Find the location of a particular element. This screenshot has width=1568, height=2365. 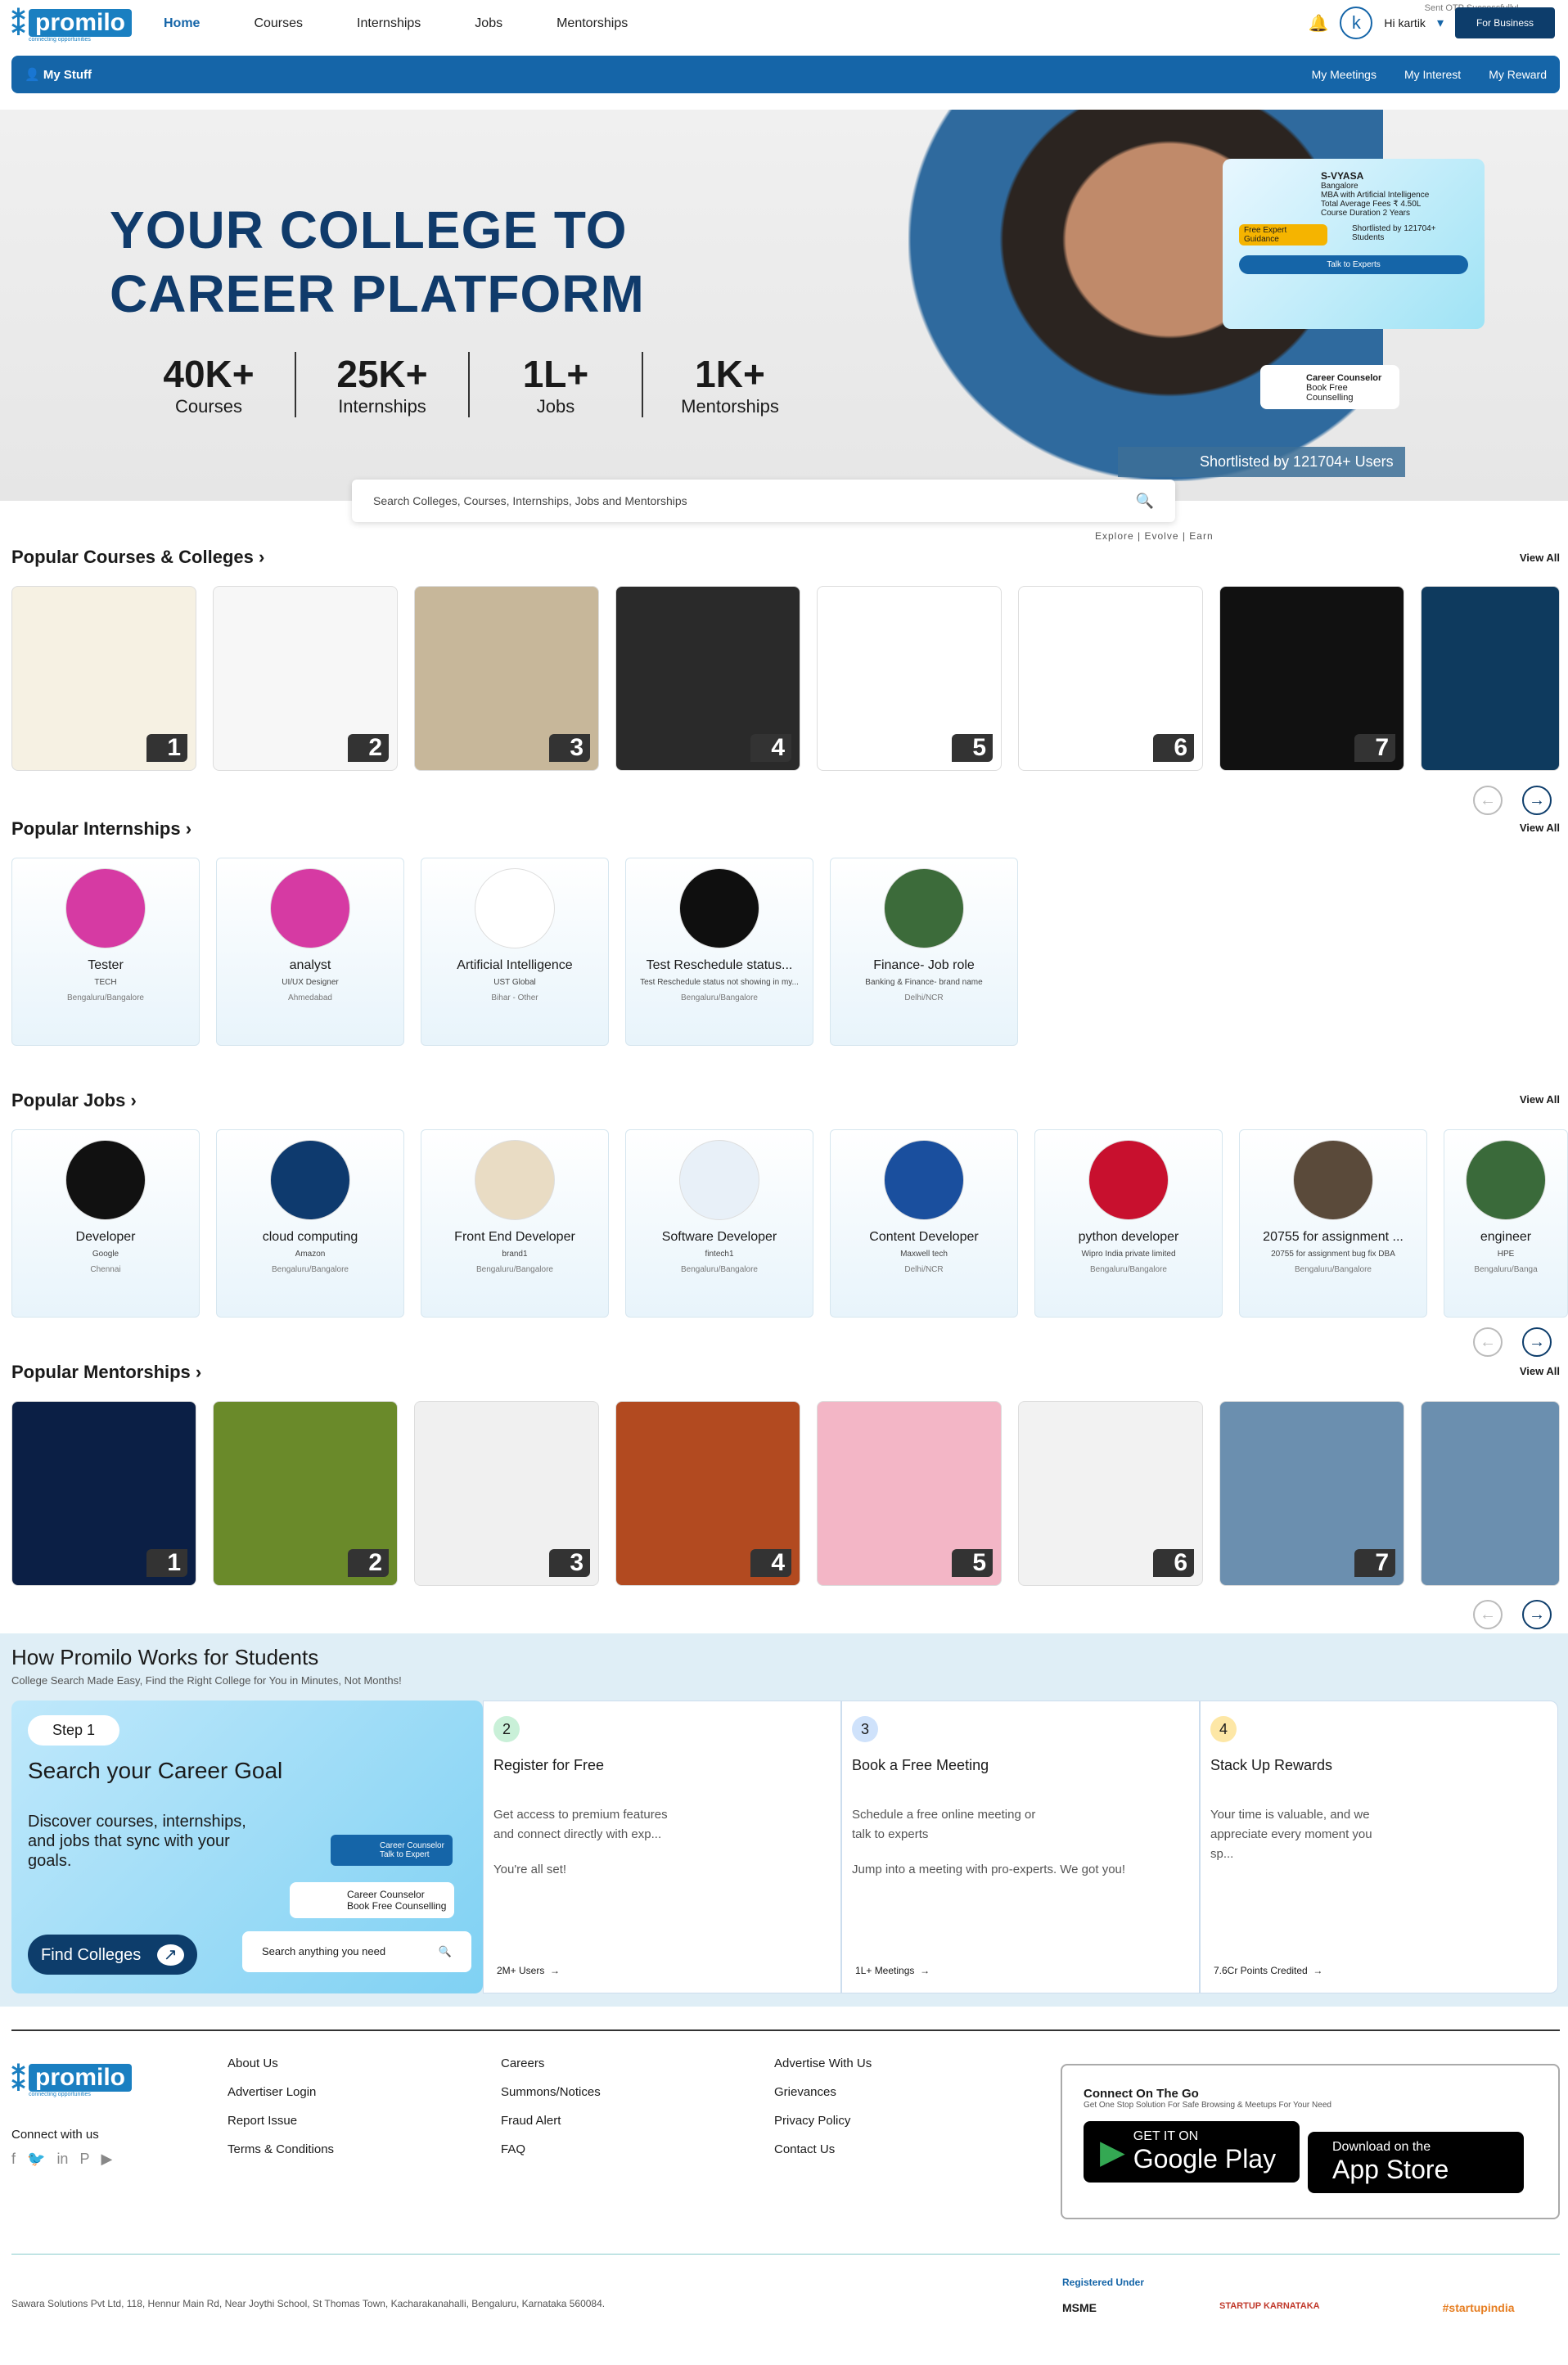

stat-number: 1L+ is located at coordinates (555, 374).